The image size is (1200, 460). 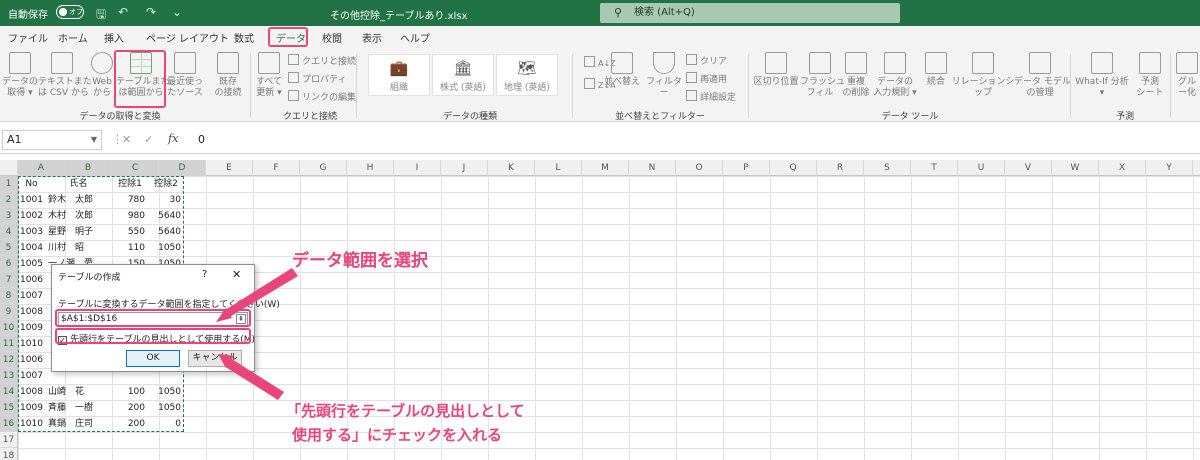 I want to click on close-icon: ✕, so click(x=236, y=274).